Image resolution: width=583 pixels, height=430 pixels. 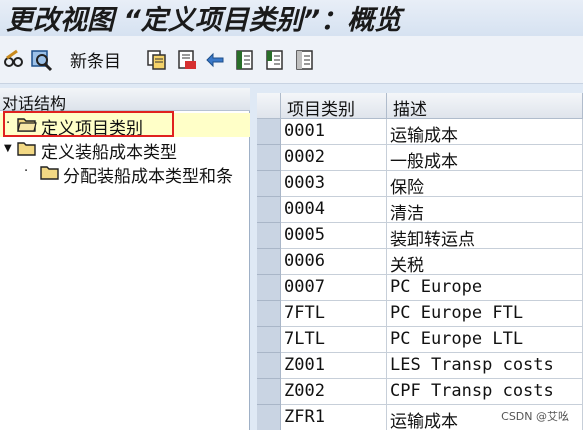 I want to click on undo-icon, so click(x=215, y=60).